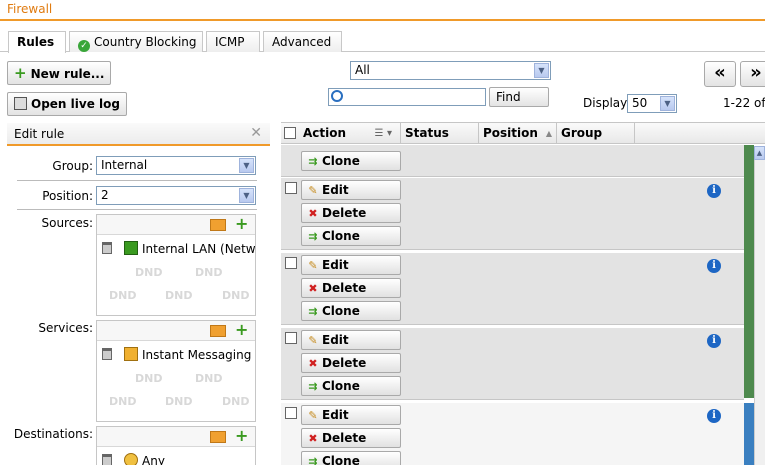 This screenshot has height=465, width=765. What do you see at coordinates (759, 153) in the screenshot?
I see `scroll-up-arrow: ▲` at bounding box center [759, 153].